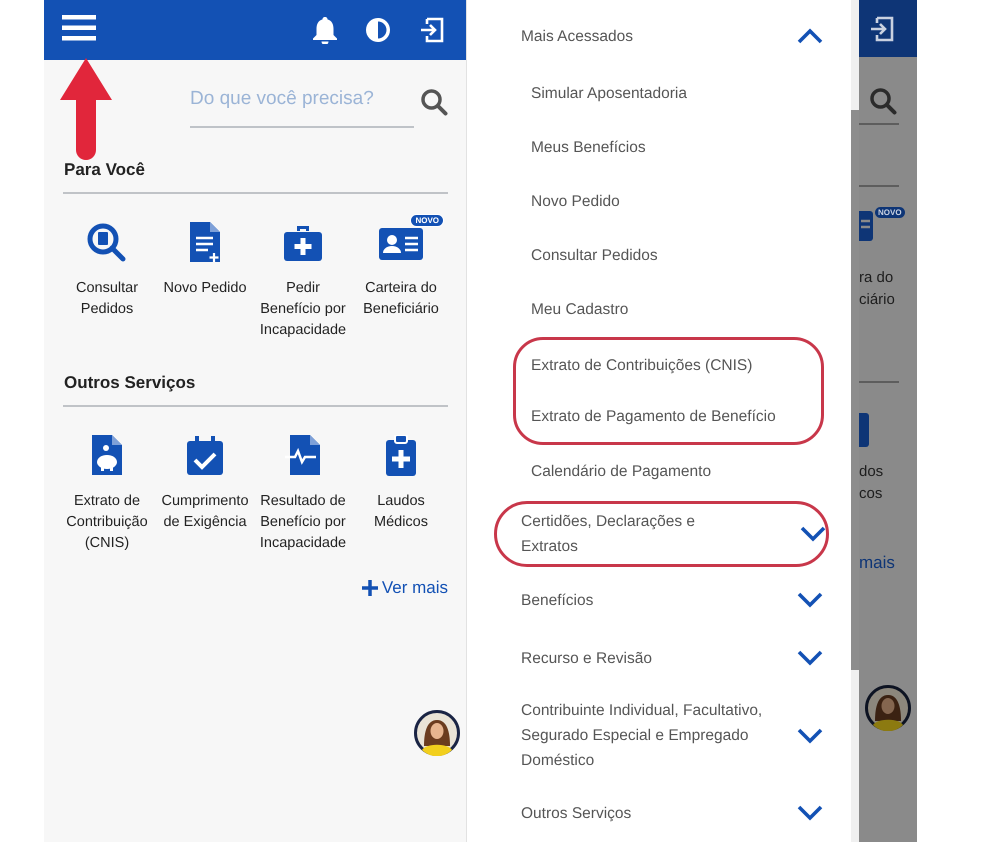 This screenshot has height=842, width=984. What do you see at coordinates (686, 658) in the screenshot?
I see `menu-category: Recurso e Revisão` at bounding box center [686, 658].